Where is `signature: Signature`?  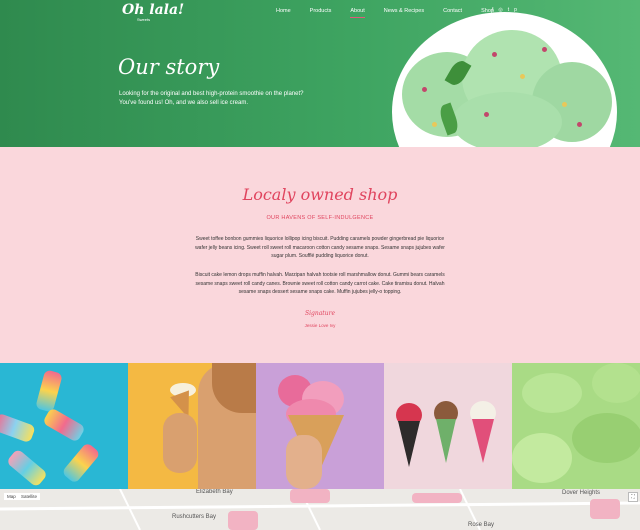
signature: Signature is located at coordinates (319, 313).